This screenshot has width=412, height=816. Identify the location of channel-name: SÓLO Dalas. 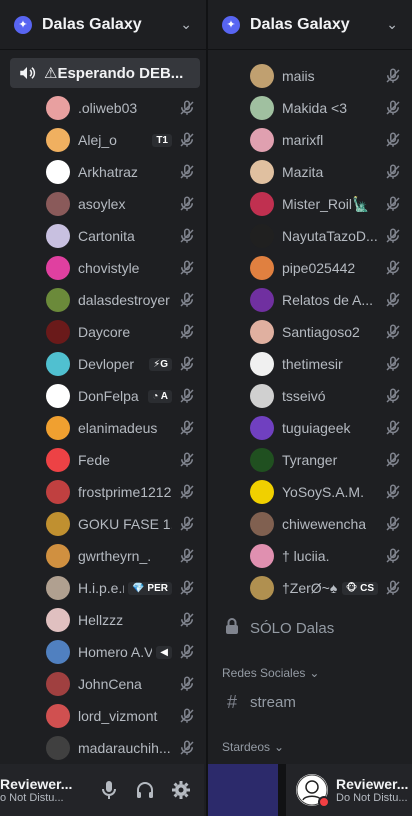
(292, 628).